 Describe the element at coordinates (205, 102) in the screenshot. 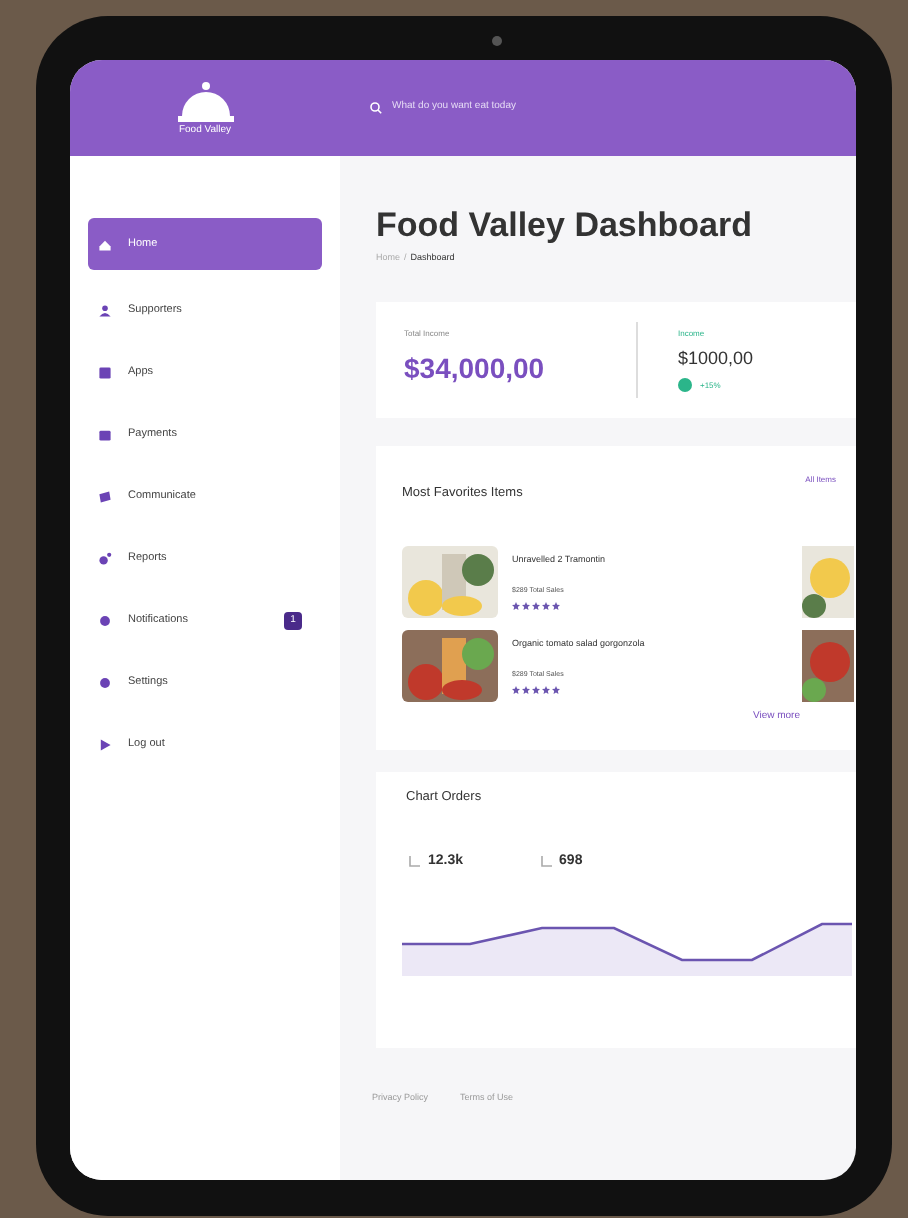

I see `cloche-icon` at that location.